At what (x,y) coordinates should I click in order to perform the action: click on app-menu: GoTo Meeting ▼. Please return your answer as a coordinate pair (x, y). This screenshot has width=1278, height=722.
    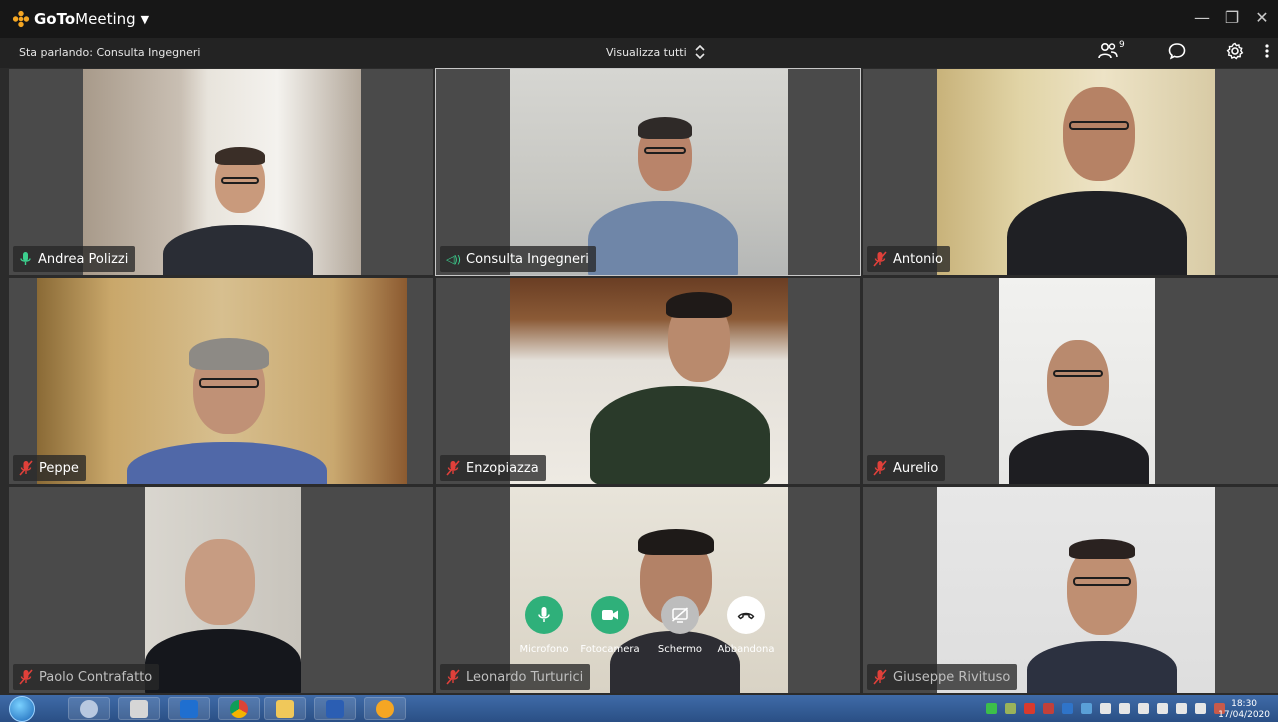
    Looking at the image, I should click on (80, 19).